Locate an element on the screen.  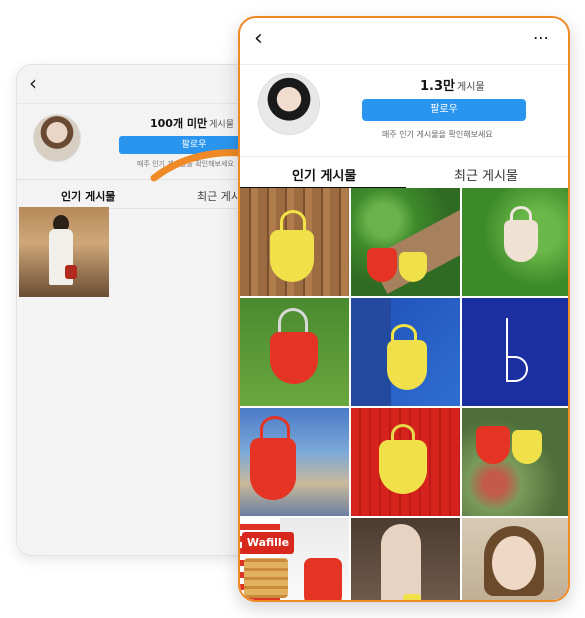
waffle-icon is located at coordinates (266, 578).